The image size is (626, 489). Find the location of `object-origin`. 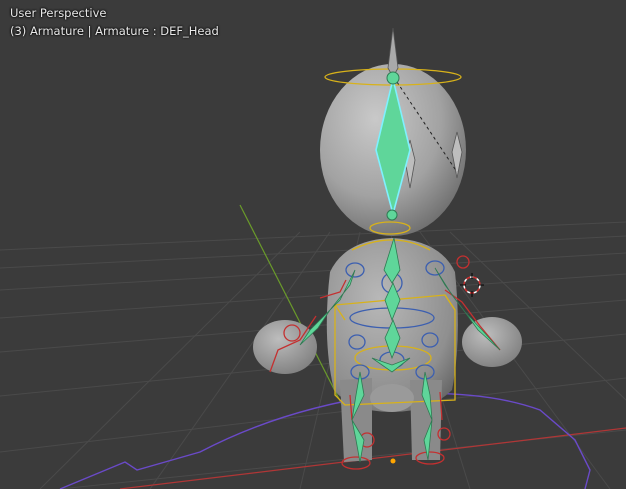

object-origin is located at coordinates (393, 461).